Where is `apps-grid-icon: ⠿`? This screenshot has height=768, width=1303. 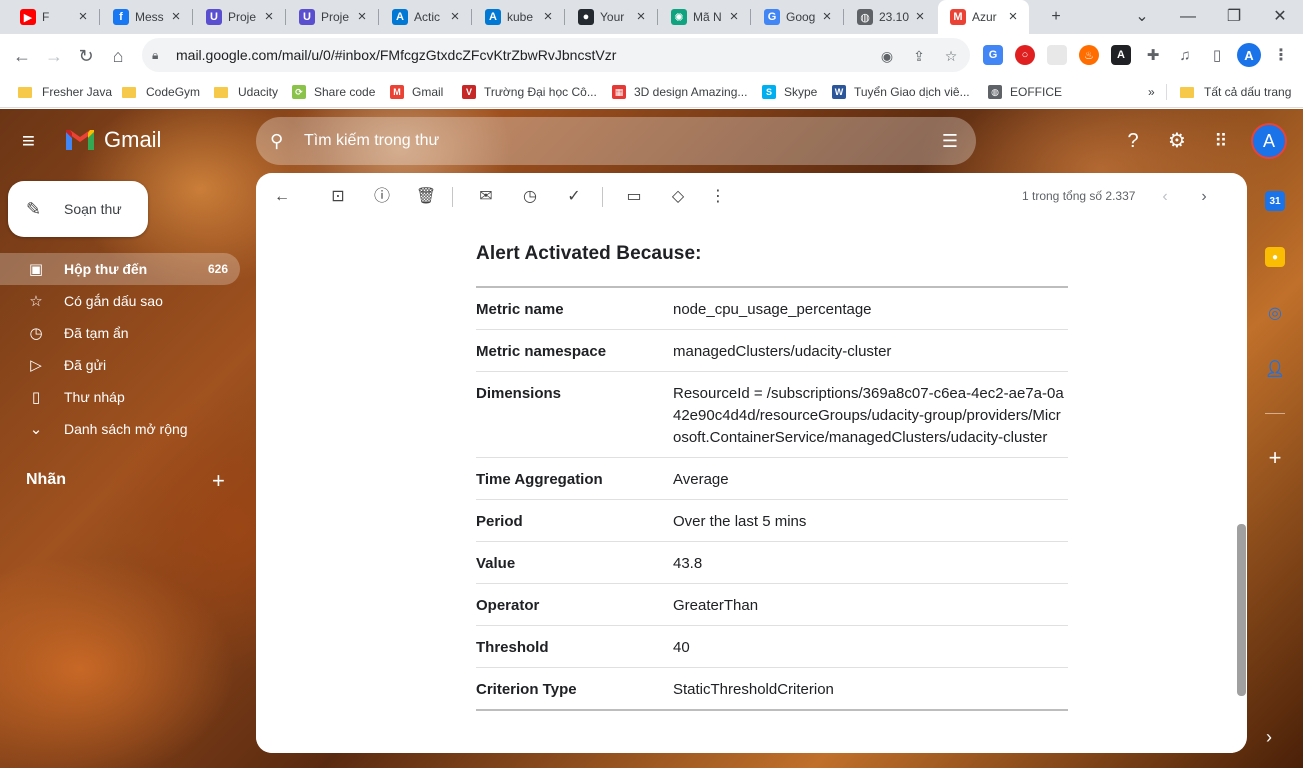
apps-grid-icon: ⠿ is located at coordinates (1221, 141).